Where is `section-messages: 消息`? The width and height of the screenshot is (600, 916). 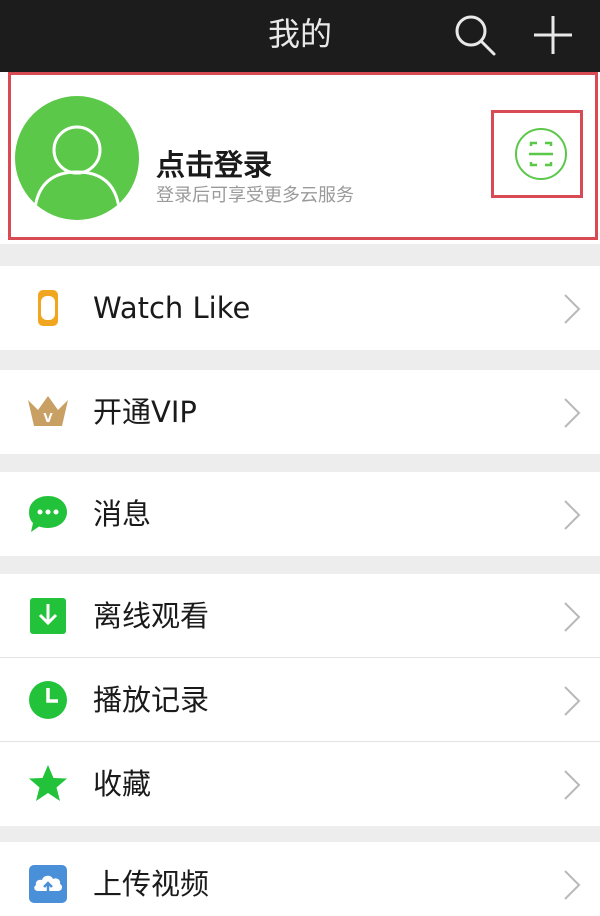
section-messages: 消息 is located at coordinates (300, 514).